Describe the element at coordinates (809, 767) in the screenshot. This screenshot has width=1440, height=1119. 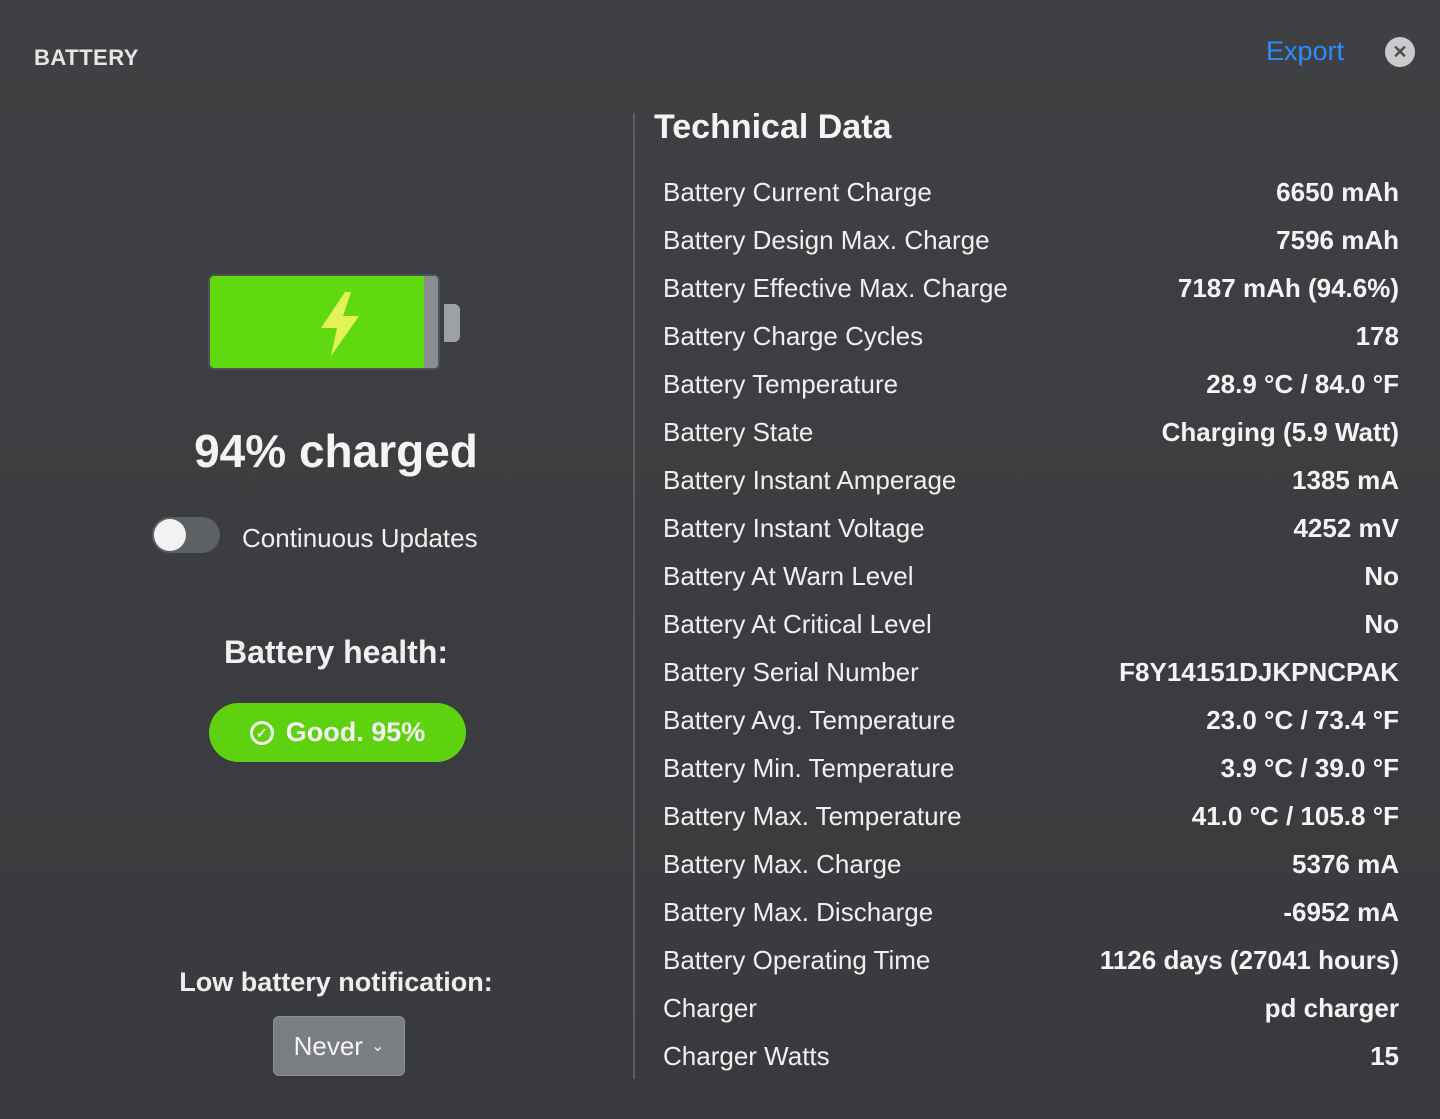
I see `tech-row-label: Battery Min. Temperature` at that location.